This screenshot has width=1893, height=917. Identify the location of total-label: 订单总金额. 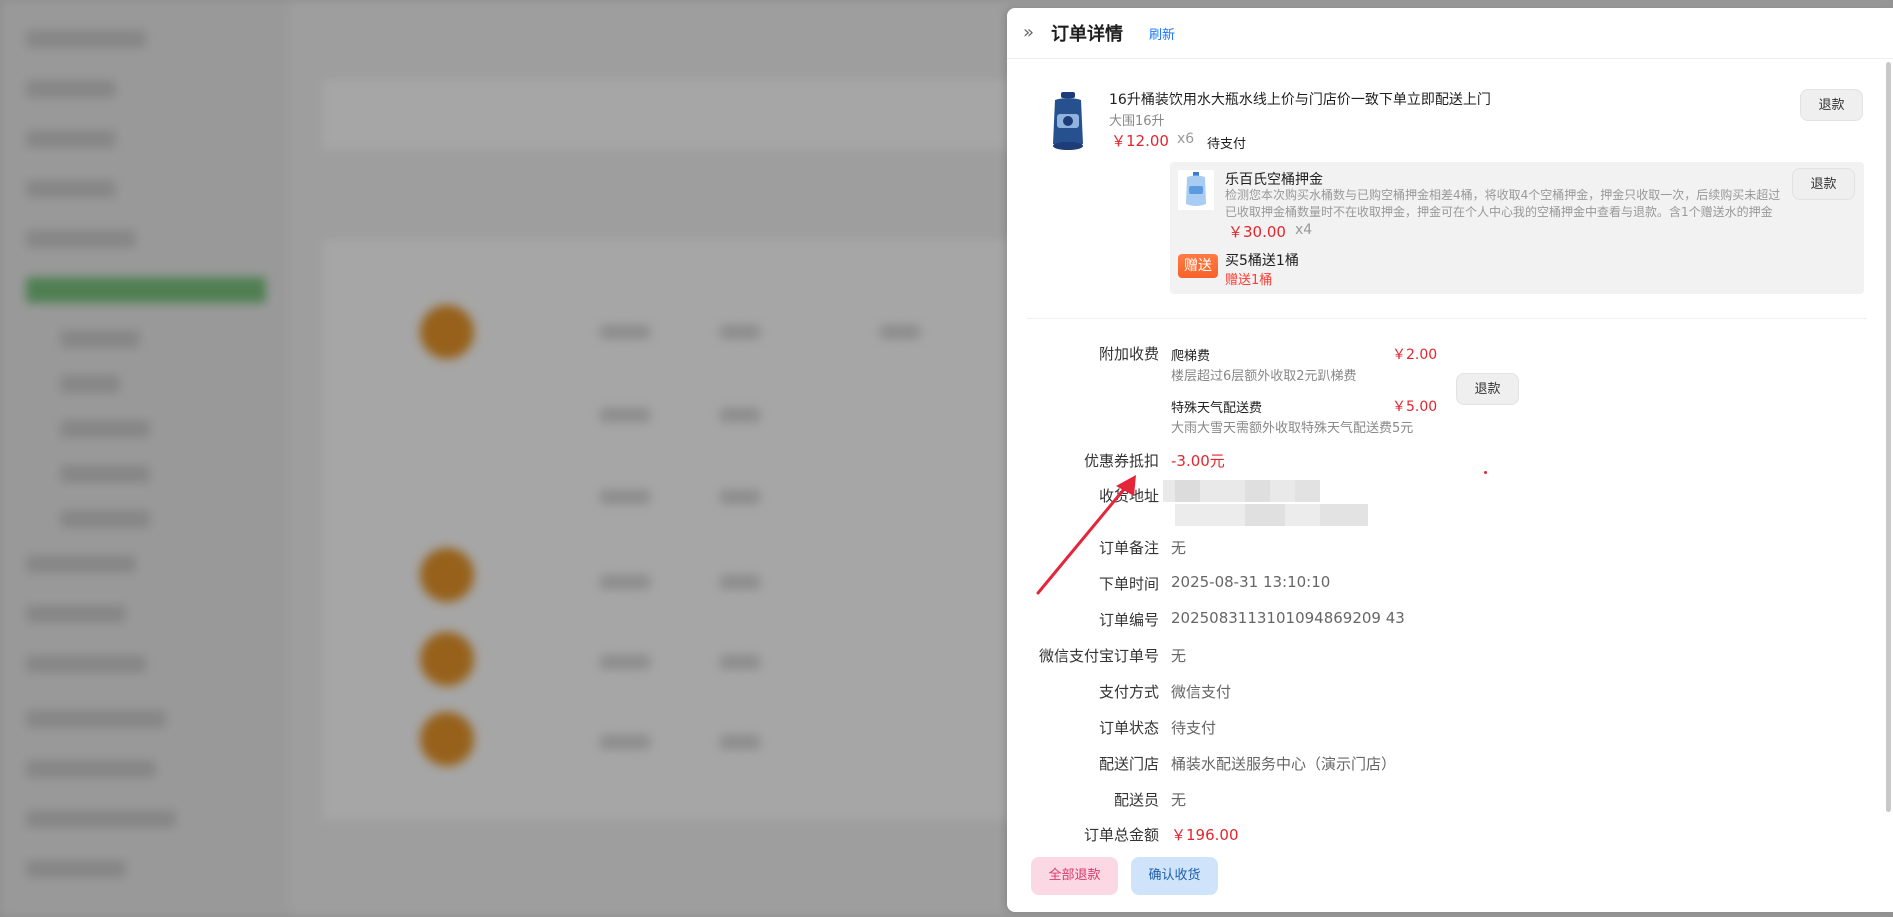
(1121, 835).